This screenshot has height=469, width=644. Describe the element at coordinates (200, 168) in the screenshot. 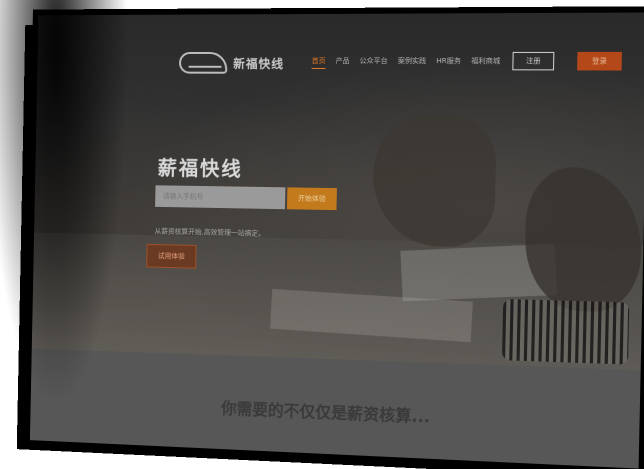

I see `hero-title: 薪福快线` at that location.